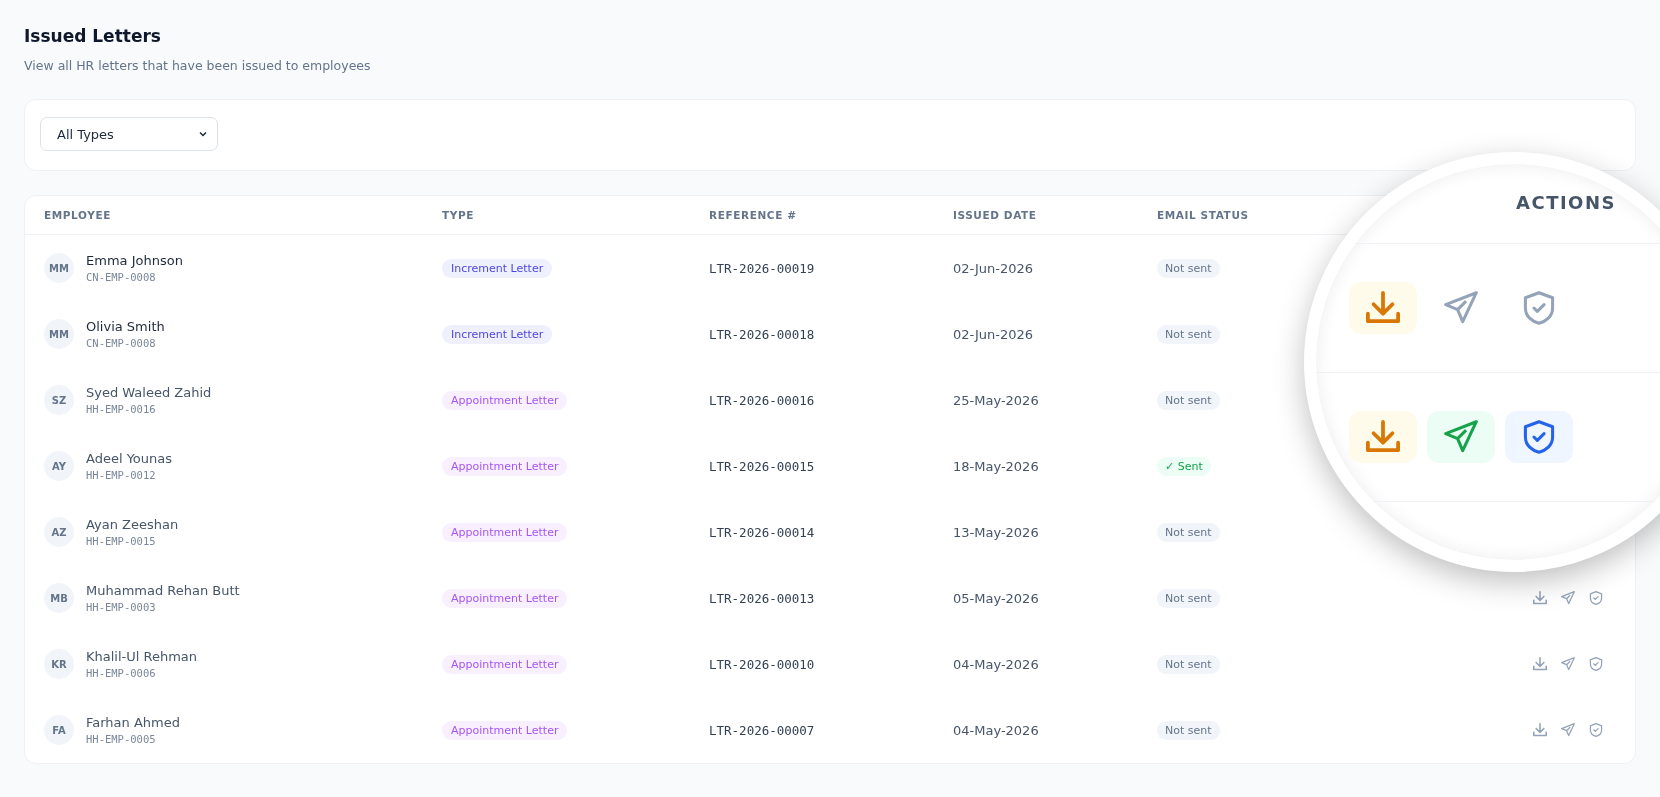 This screenshot has width=1660, height=797. I want to click on employee-name: Ayan Zeeshan, so click(132, 524).